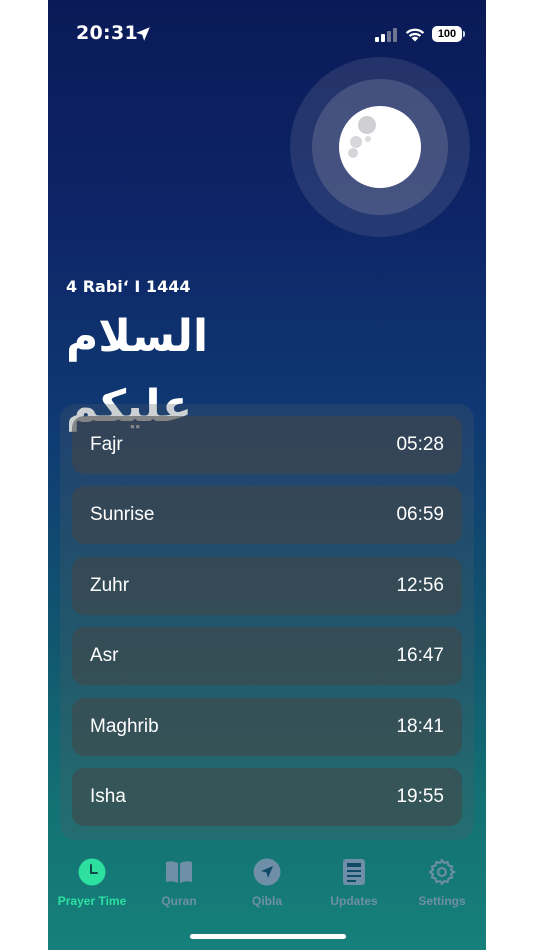 This screenshot has height=950, width=534. What do you see at coordinates (267, 872) in the screenshot?
I see `compass-icon` at bounding box center [267, 872].